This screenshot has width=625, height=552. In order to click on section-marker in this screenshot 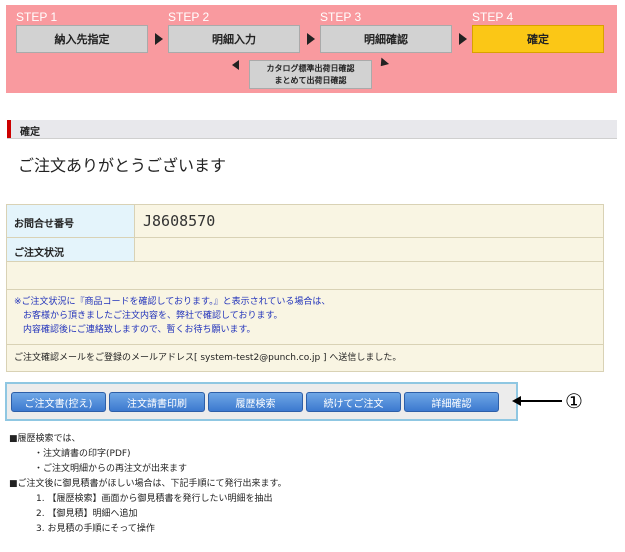, I will do `click(9, 129)`.